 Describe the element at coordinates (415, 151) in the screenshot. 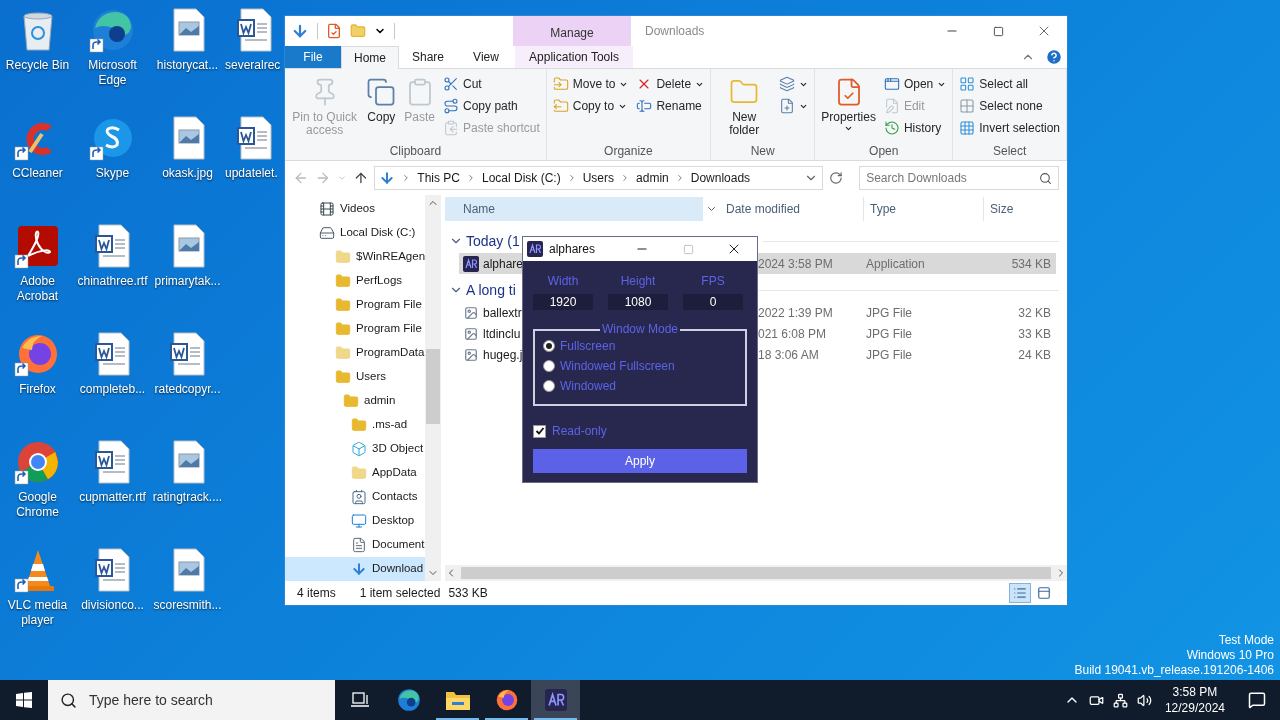

I see `ribbon-group-label: Clipboard` at that location.